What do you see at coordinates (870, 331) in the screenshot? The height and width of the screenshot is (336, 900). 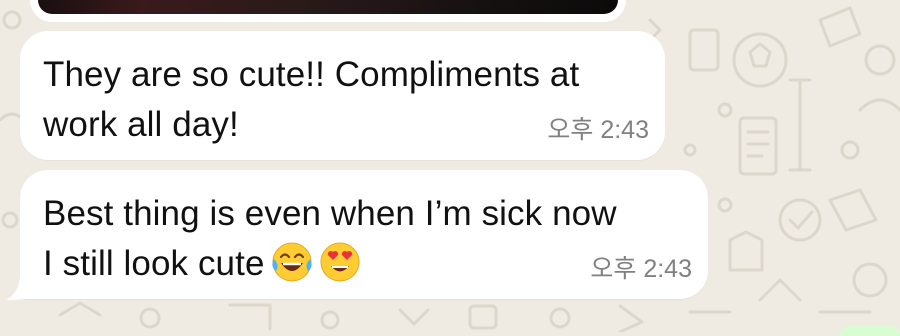 I see `outgoing-message-bubble` at bounding box center [870, 331].